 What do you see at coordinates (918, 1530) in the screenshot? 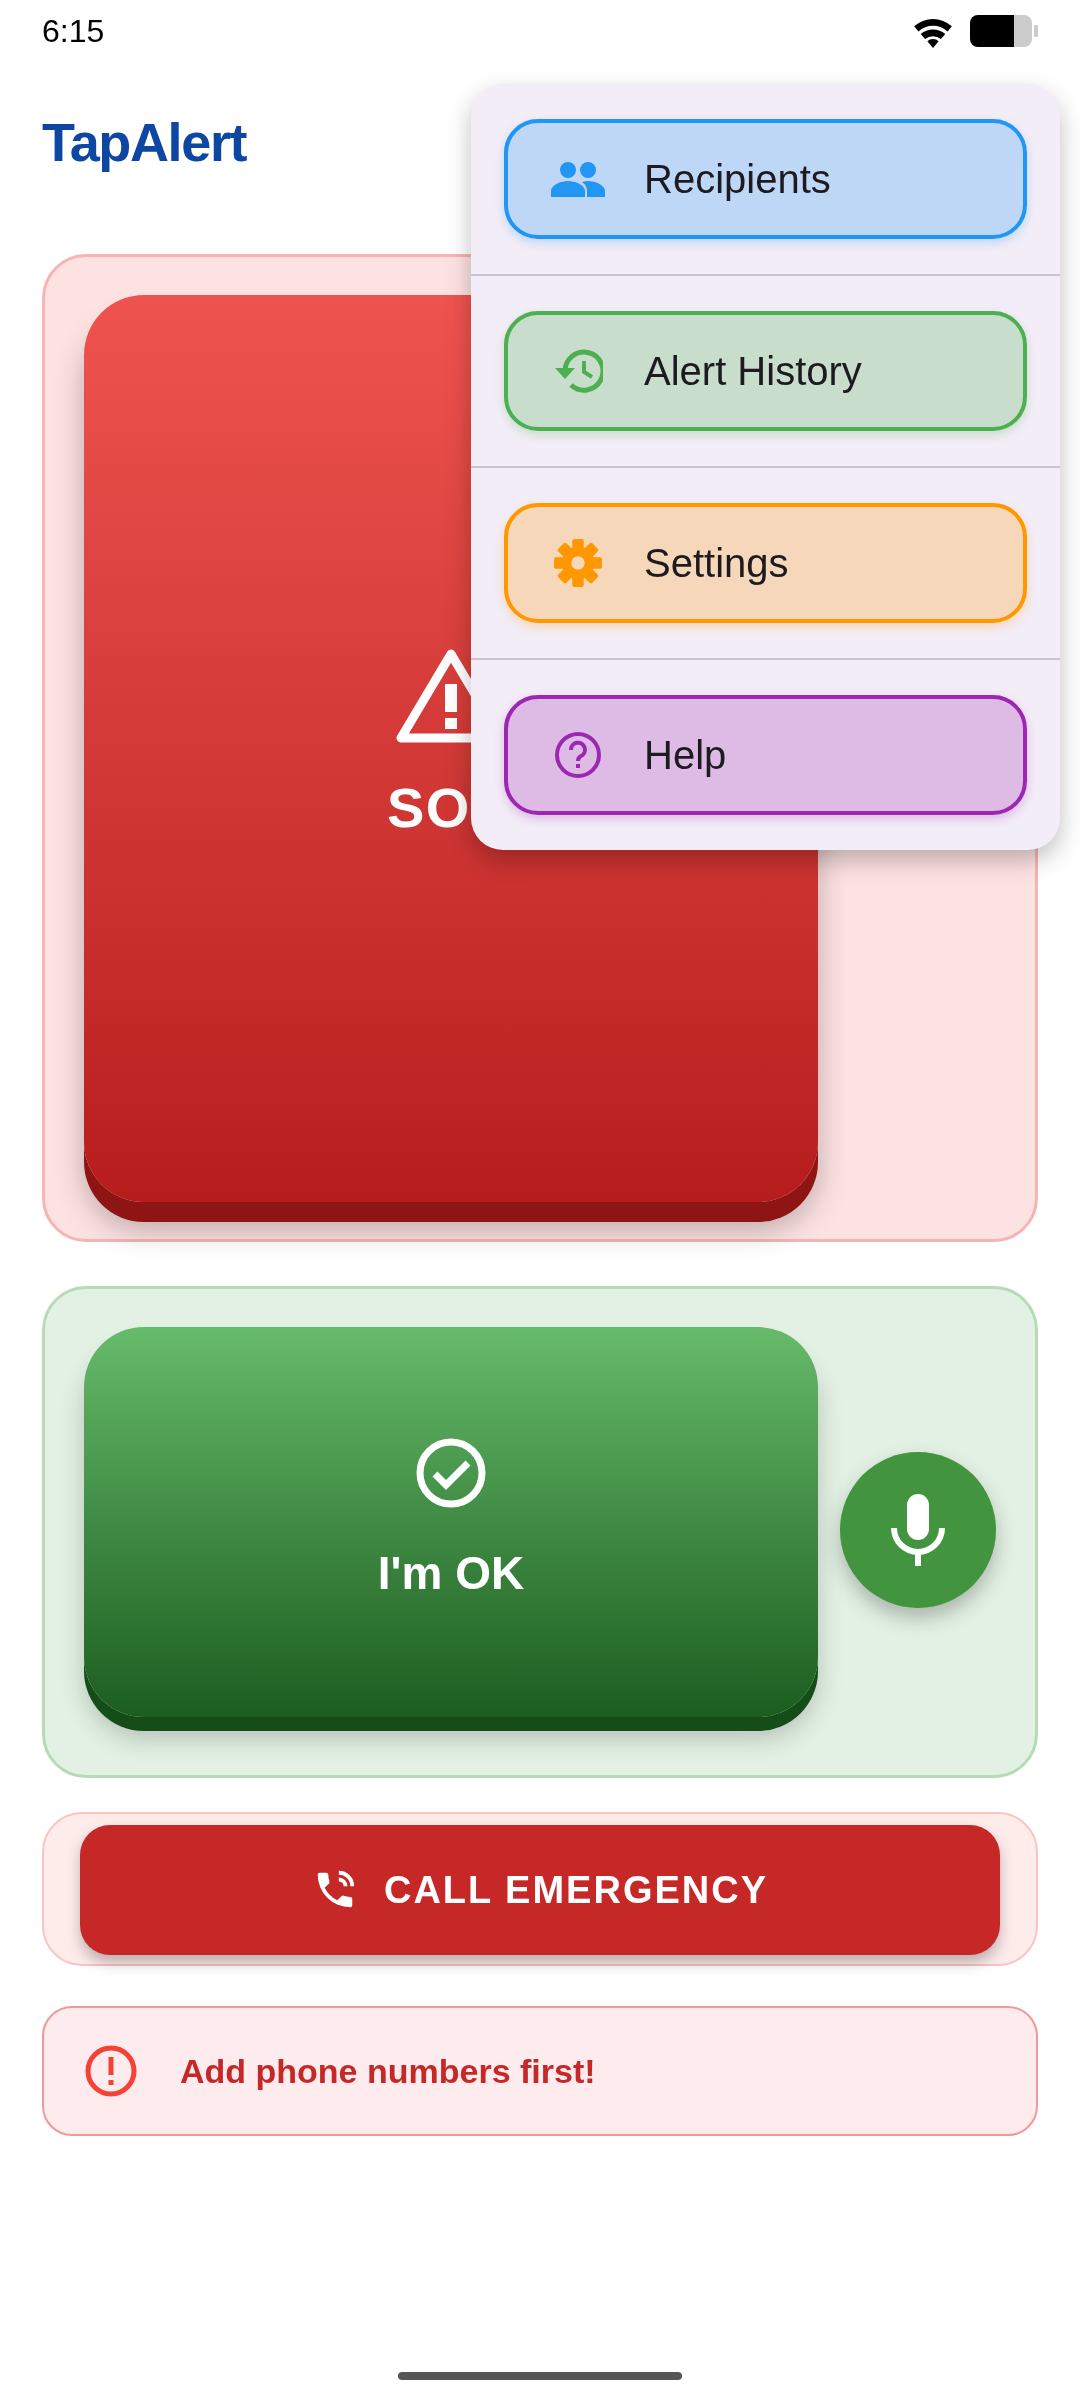
I see `microphone-icon` at bounding box center [918, 1530].